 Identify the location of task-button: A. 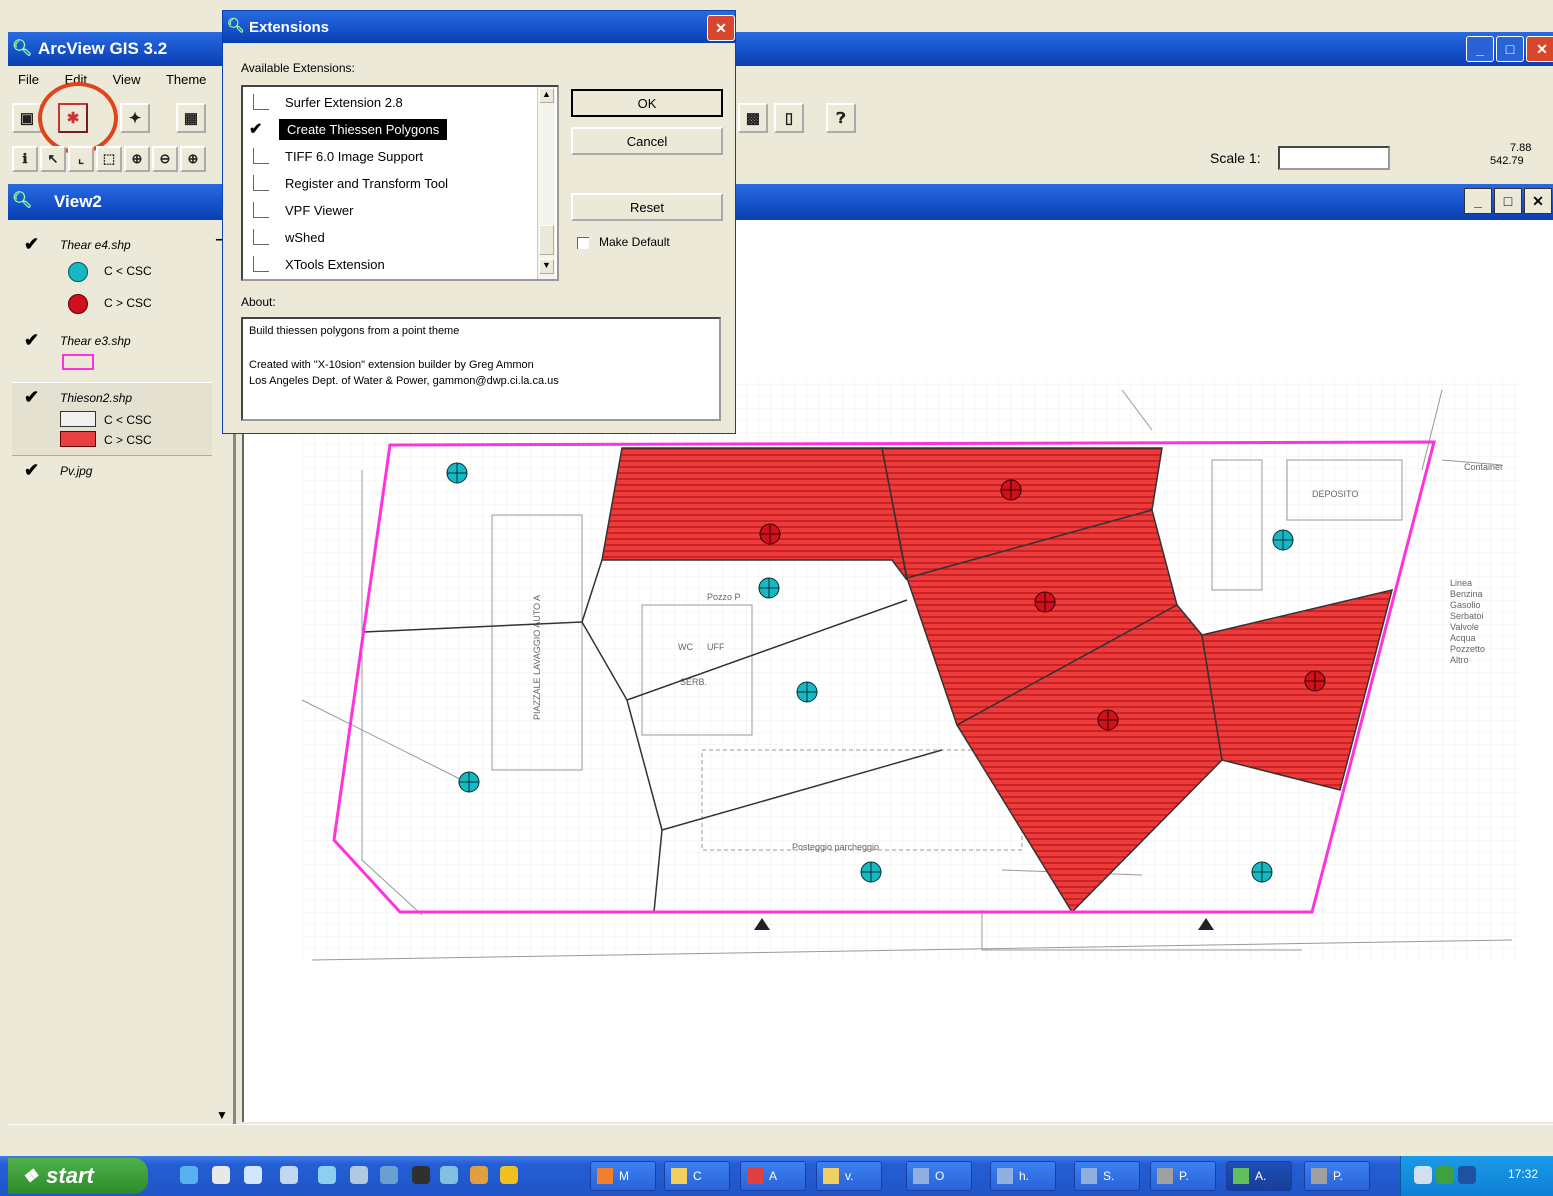
(773, 1176).